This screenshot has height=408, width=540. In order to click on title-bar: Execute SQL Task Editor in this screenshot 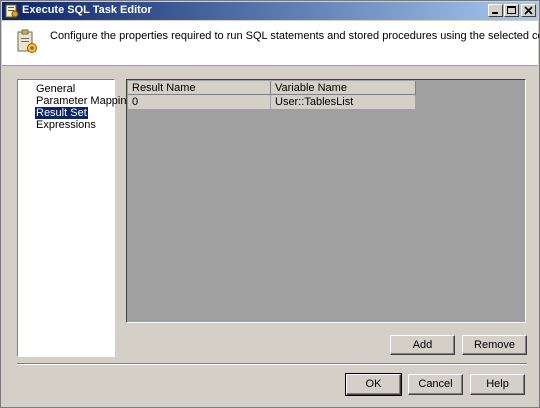, I will do `click(270, 11)`.